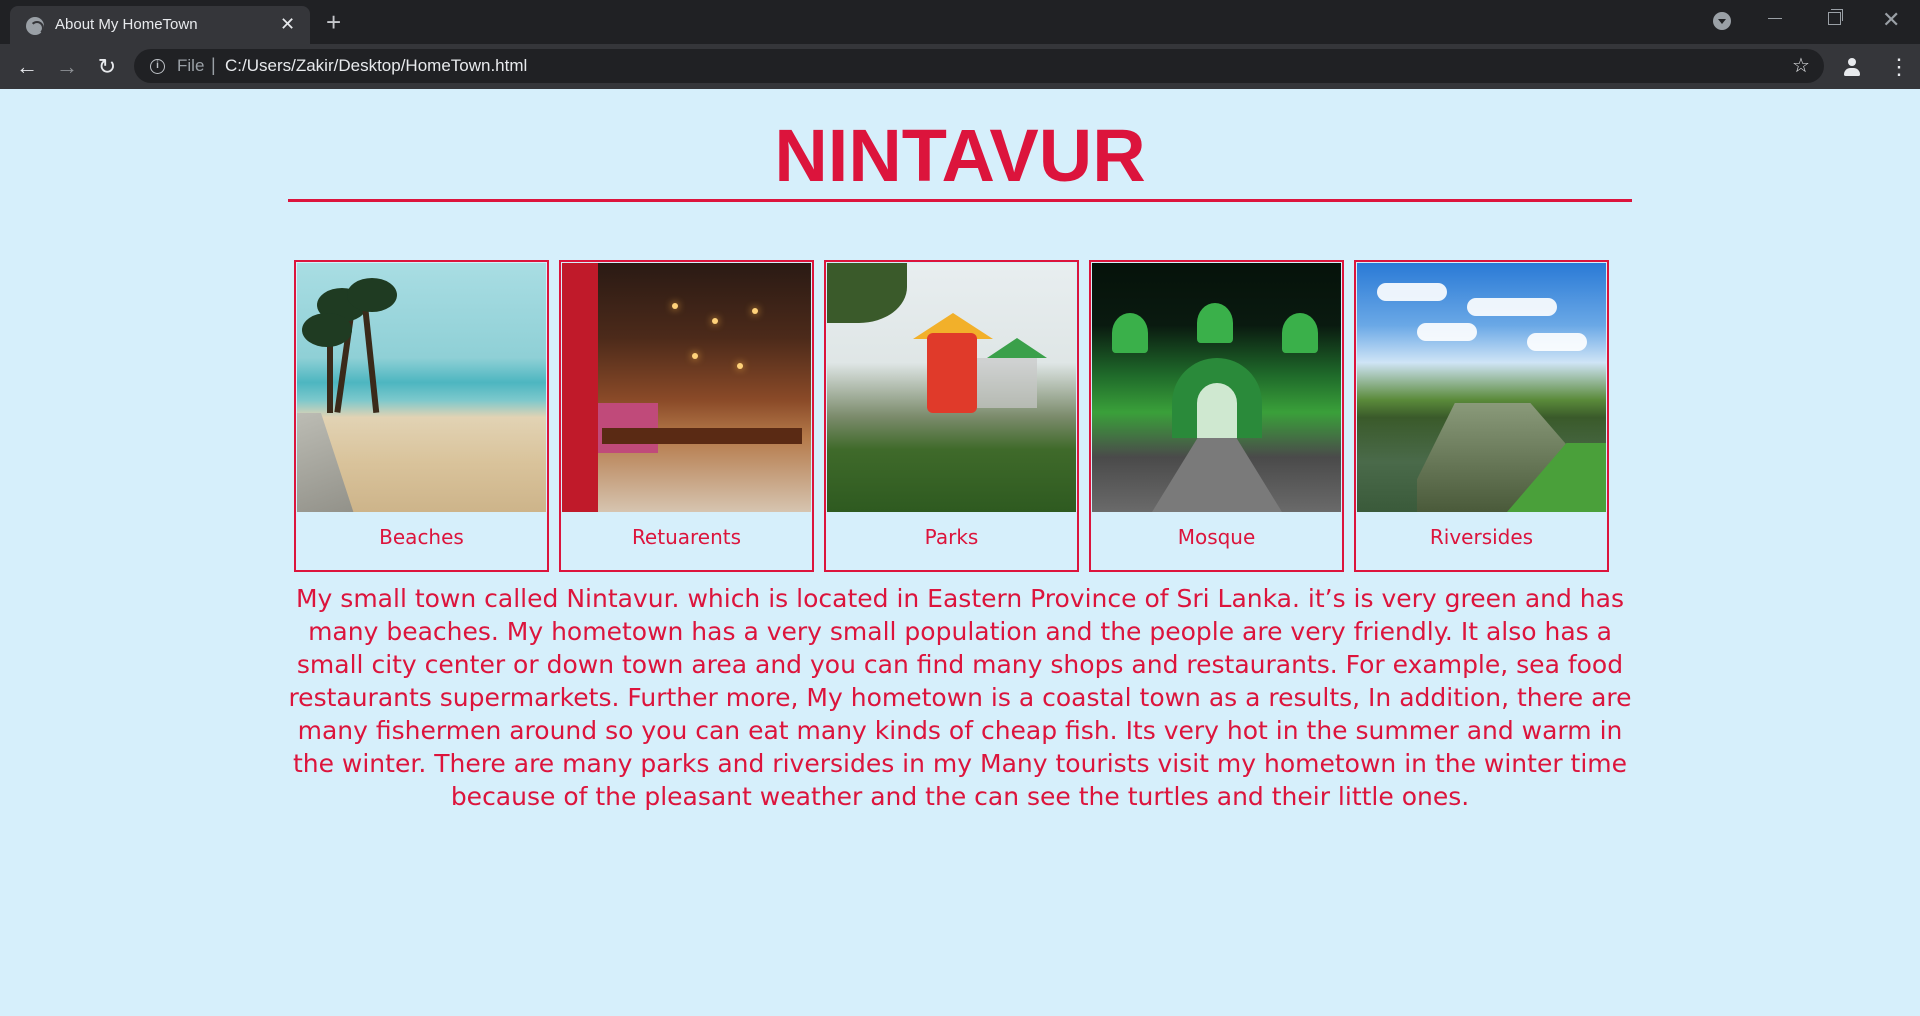 Image resolution: width=1920 pixels, height=1016 pixels. What do you see at coordinates (333, 22) in the screenshot?
I see `new-tab-button: +` at bounding box center [333, 22].